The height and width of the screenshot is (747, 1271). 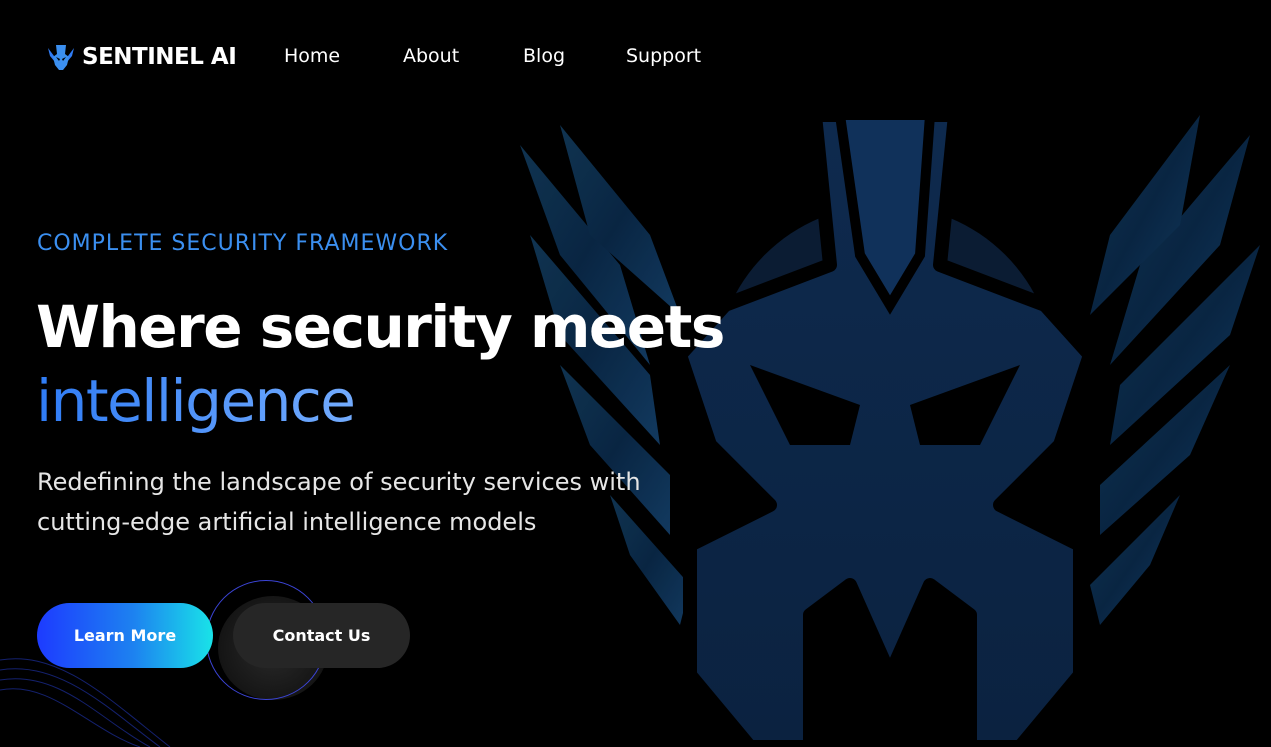 I want to click on headline-line: Where security meets, so click(x=380, y=327).